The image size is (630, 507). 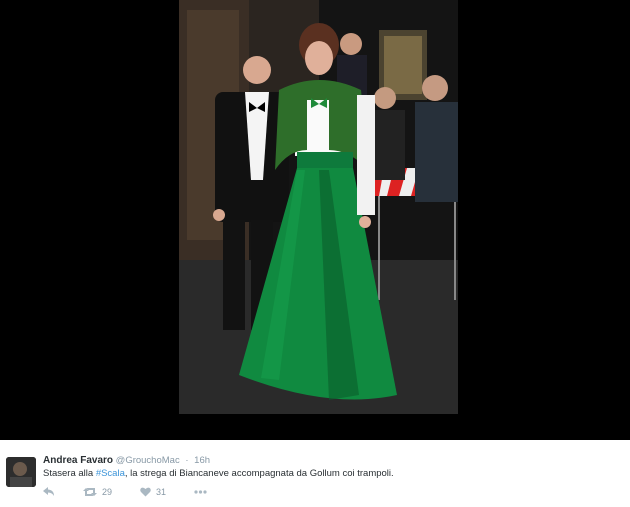 I want to click on tweet-text-start: Stasera alla, so click(x=69, y=473).